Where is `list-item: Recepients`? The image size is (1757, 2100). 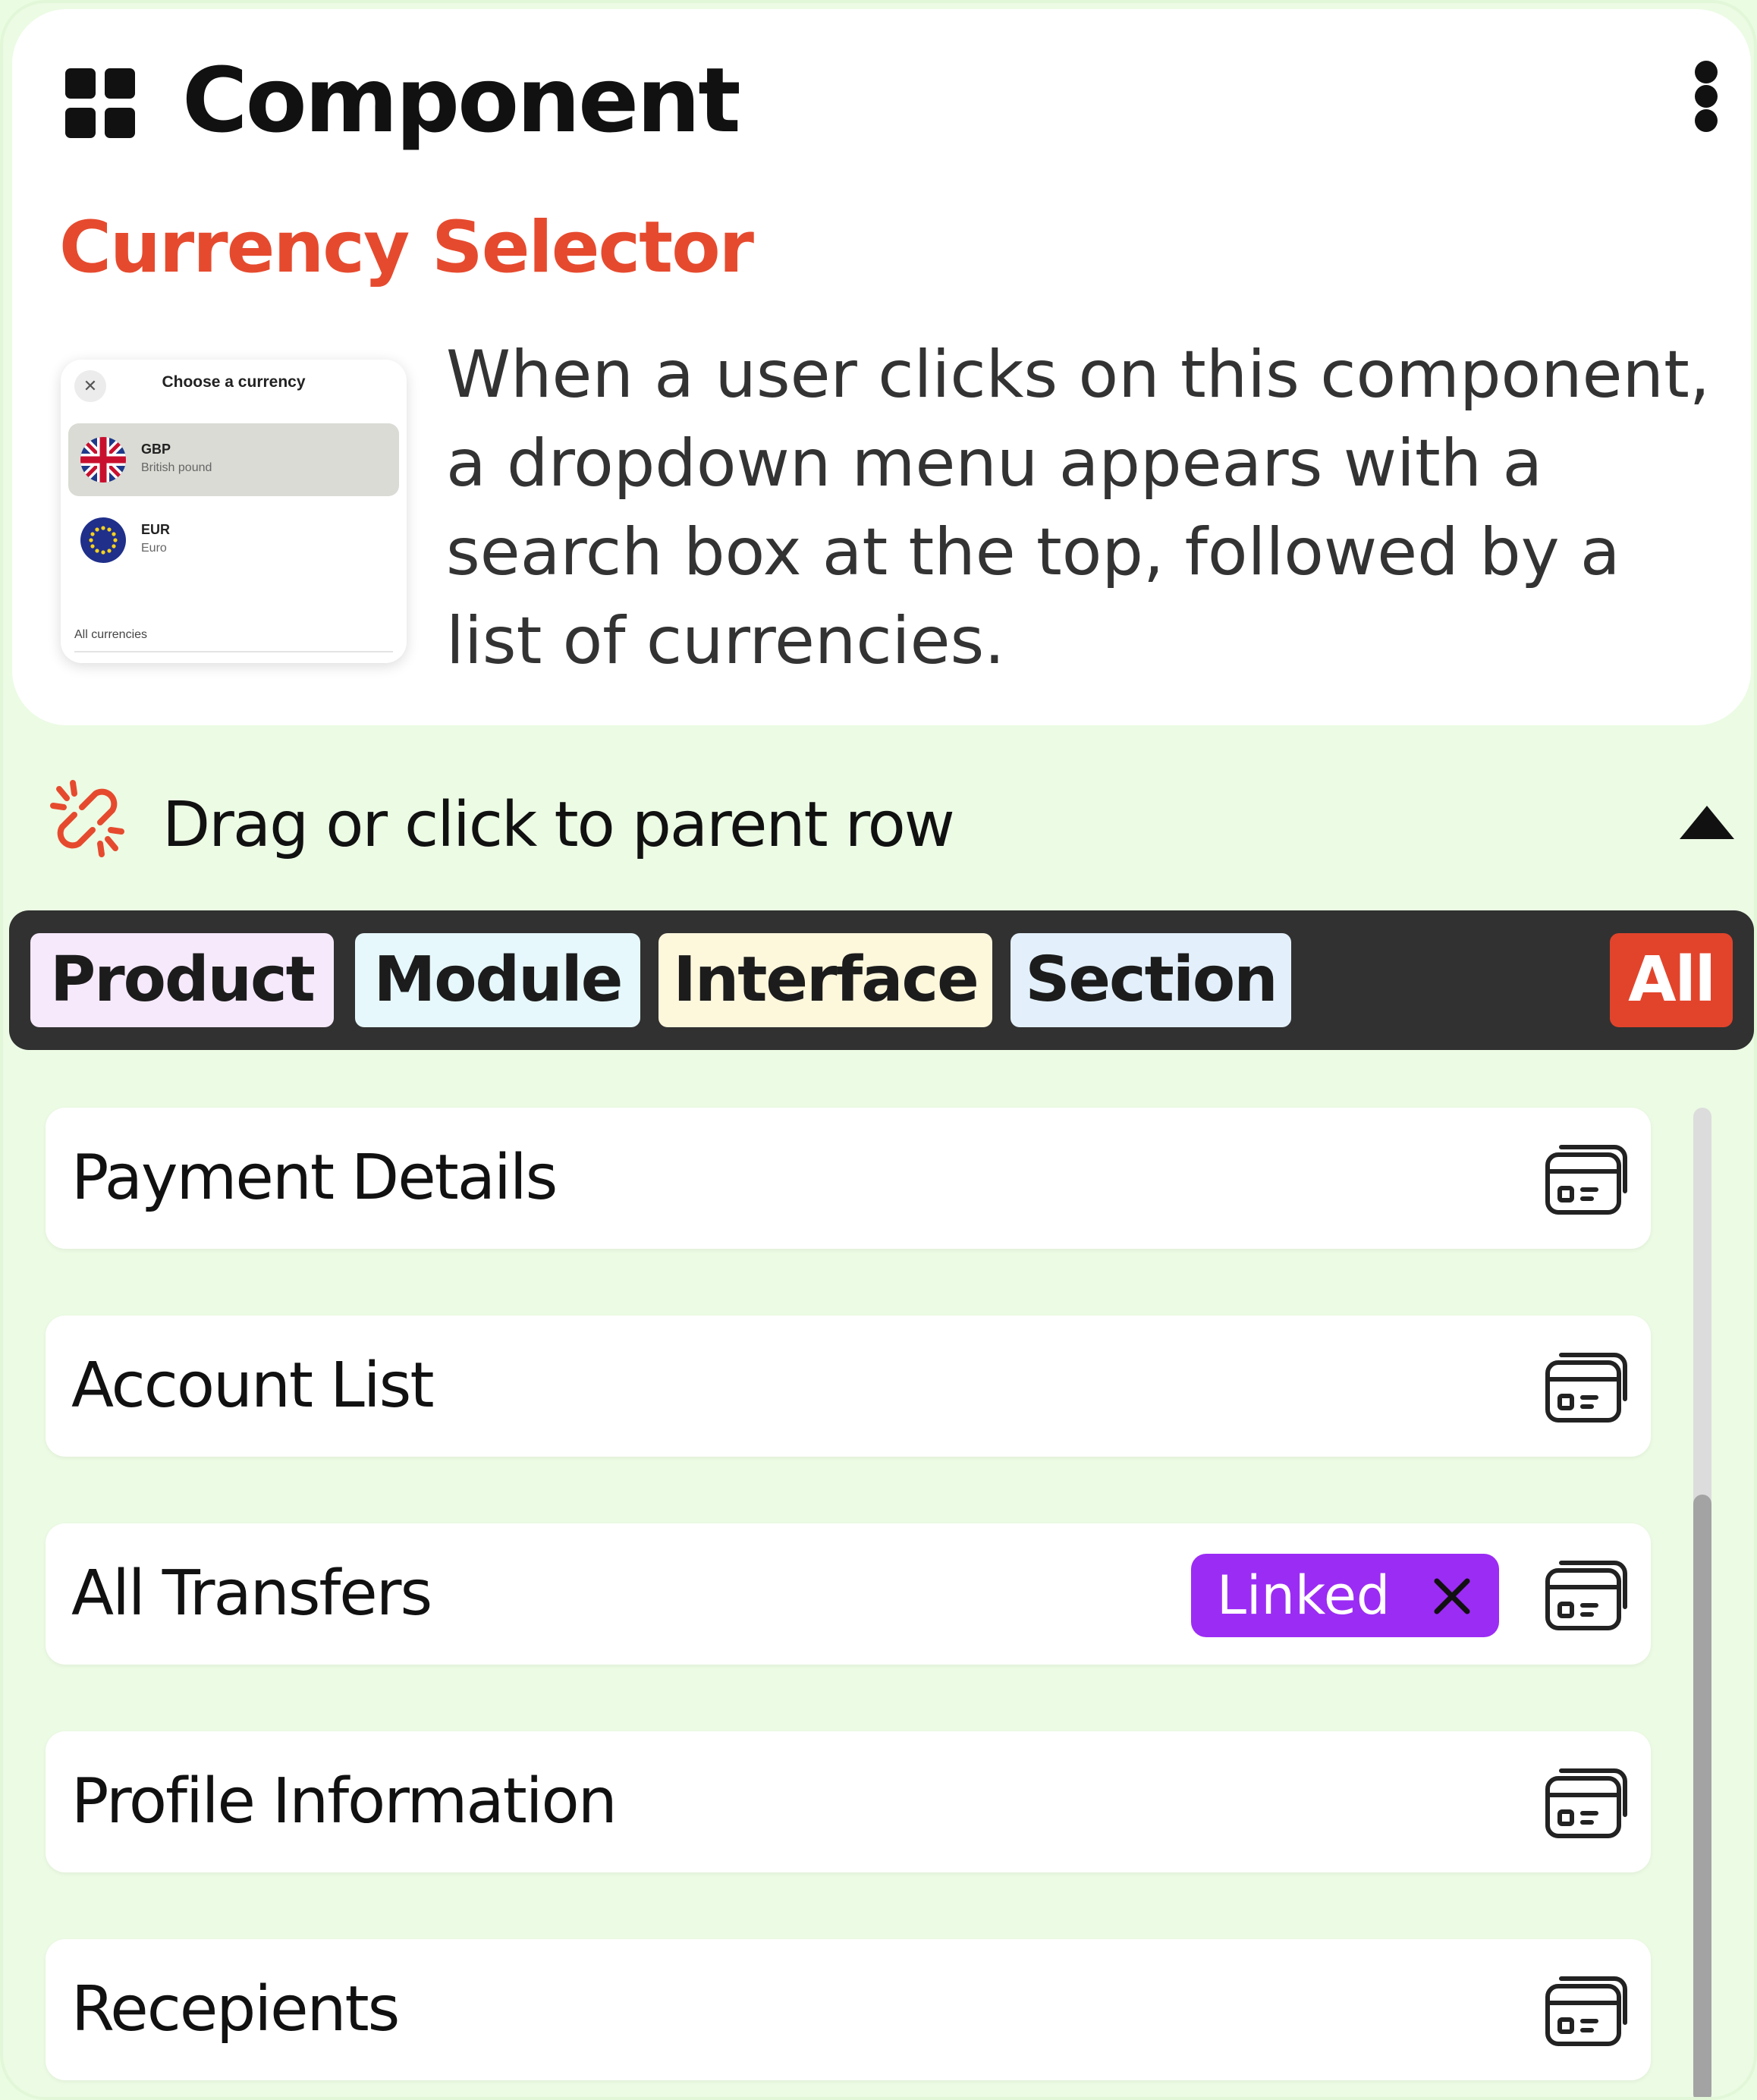
list-item: Recepients is located at coordinates (848, 2009).